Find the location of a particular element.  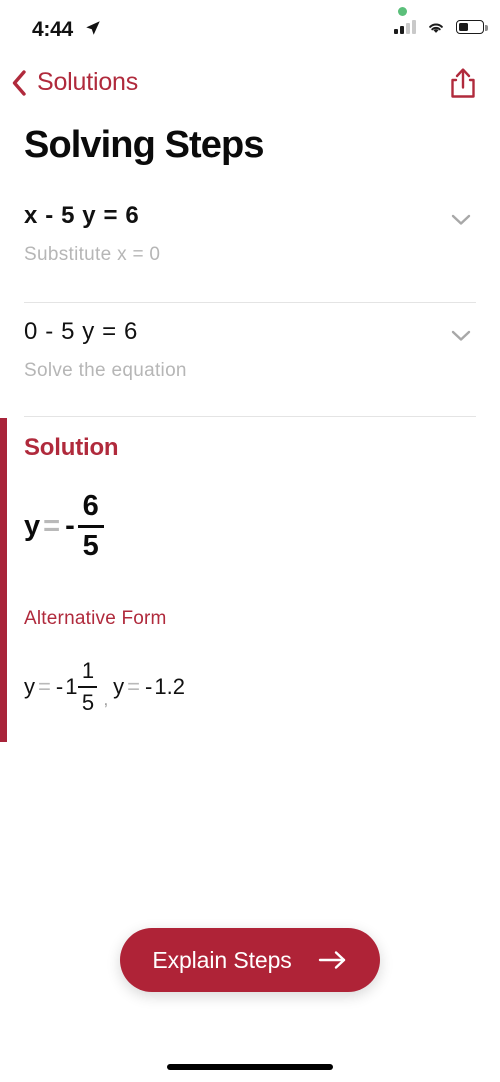

alt-decimal-value: 1.2 is located at coordinates (169, 686).